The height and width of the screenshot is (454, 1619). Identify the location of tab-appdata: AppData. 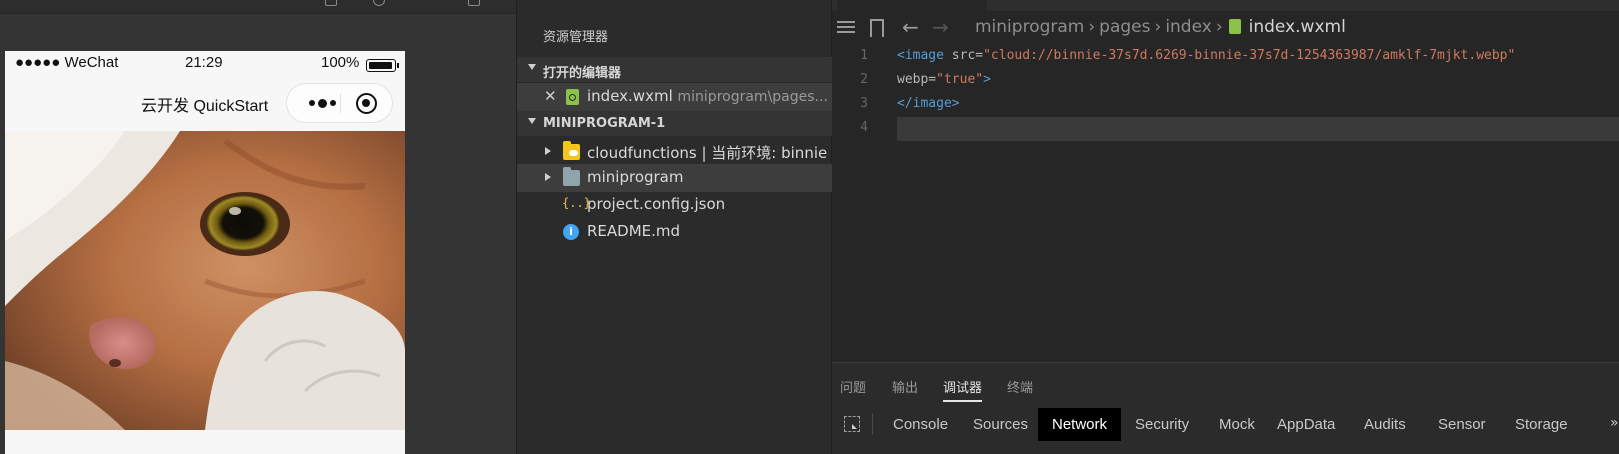
(1306, 424).